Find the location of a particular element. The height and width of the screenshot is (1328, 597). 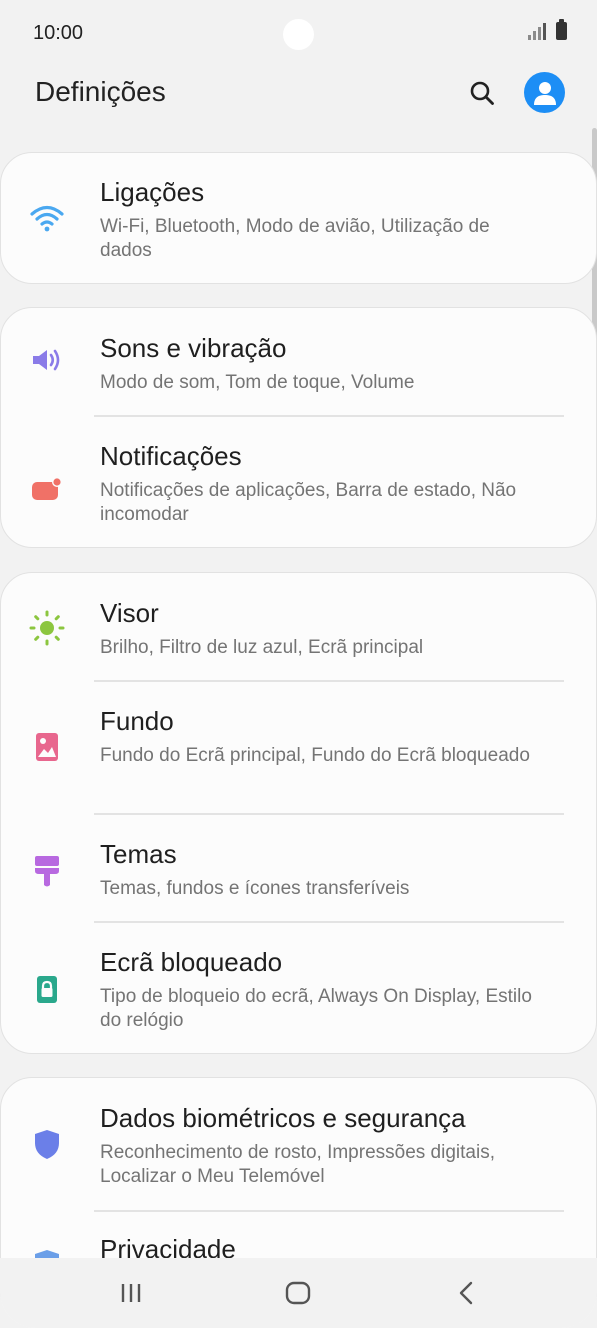

theme-brush-icon is located at coordinates (47, 871).